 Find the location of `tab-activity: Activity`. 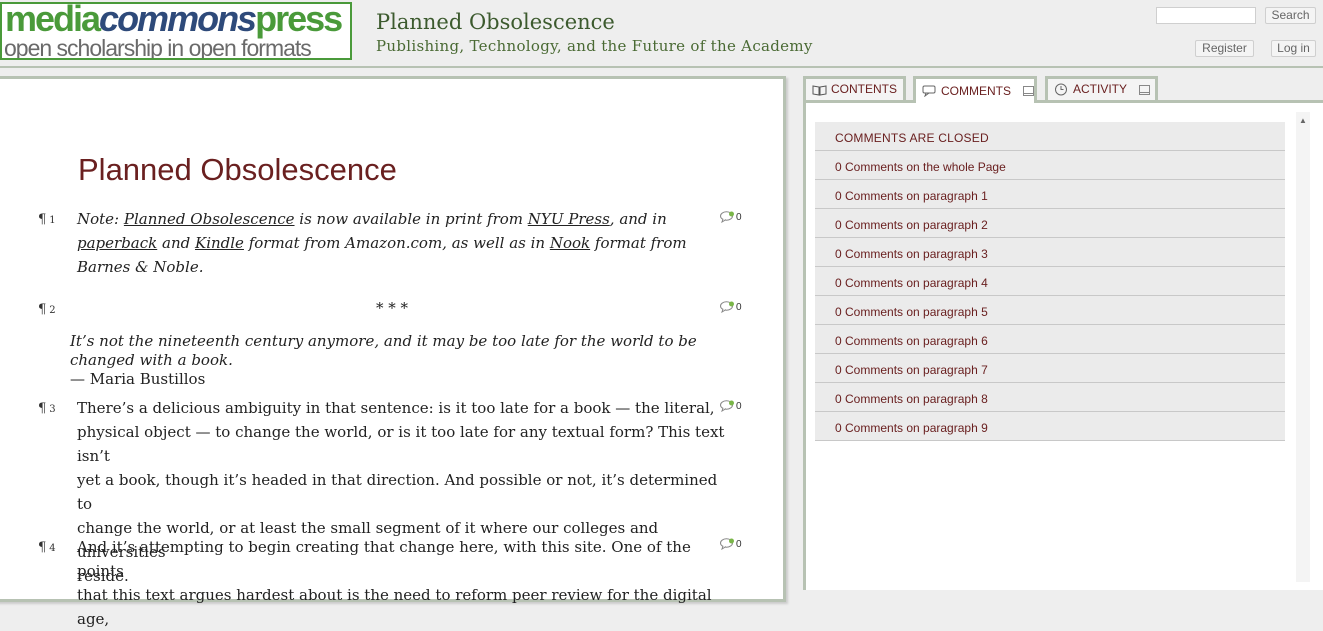

tab-activity: Activity is located at coordinates (1101, 88).